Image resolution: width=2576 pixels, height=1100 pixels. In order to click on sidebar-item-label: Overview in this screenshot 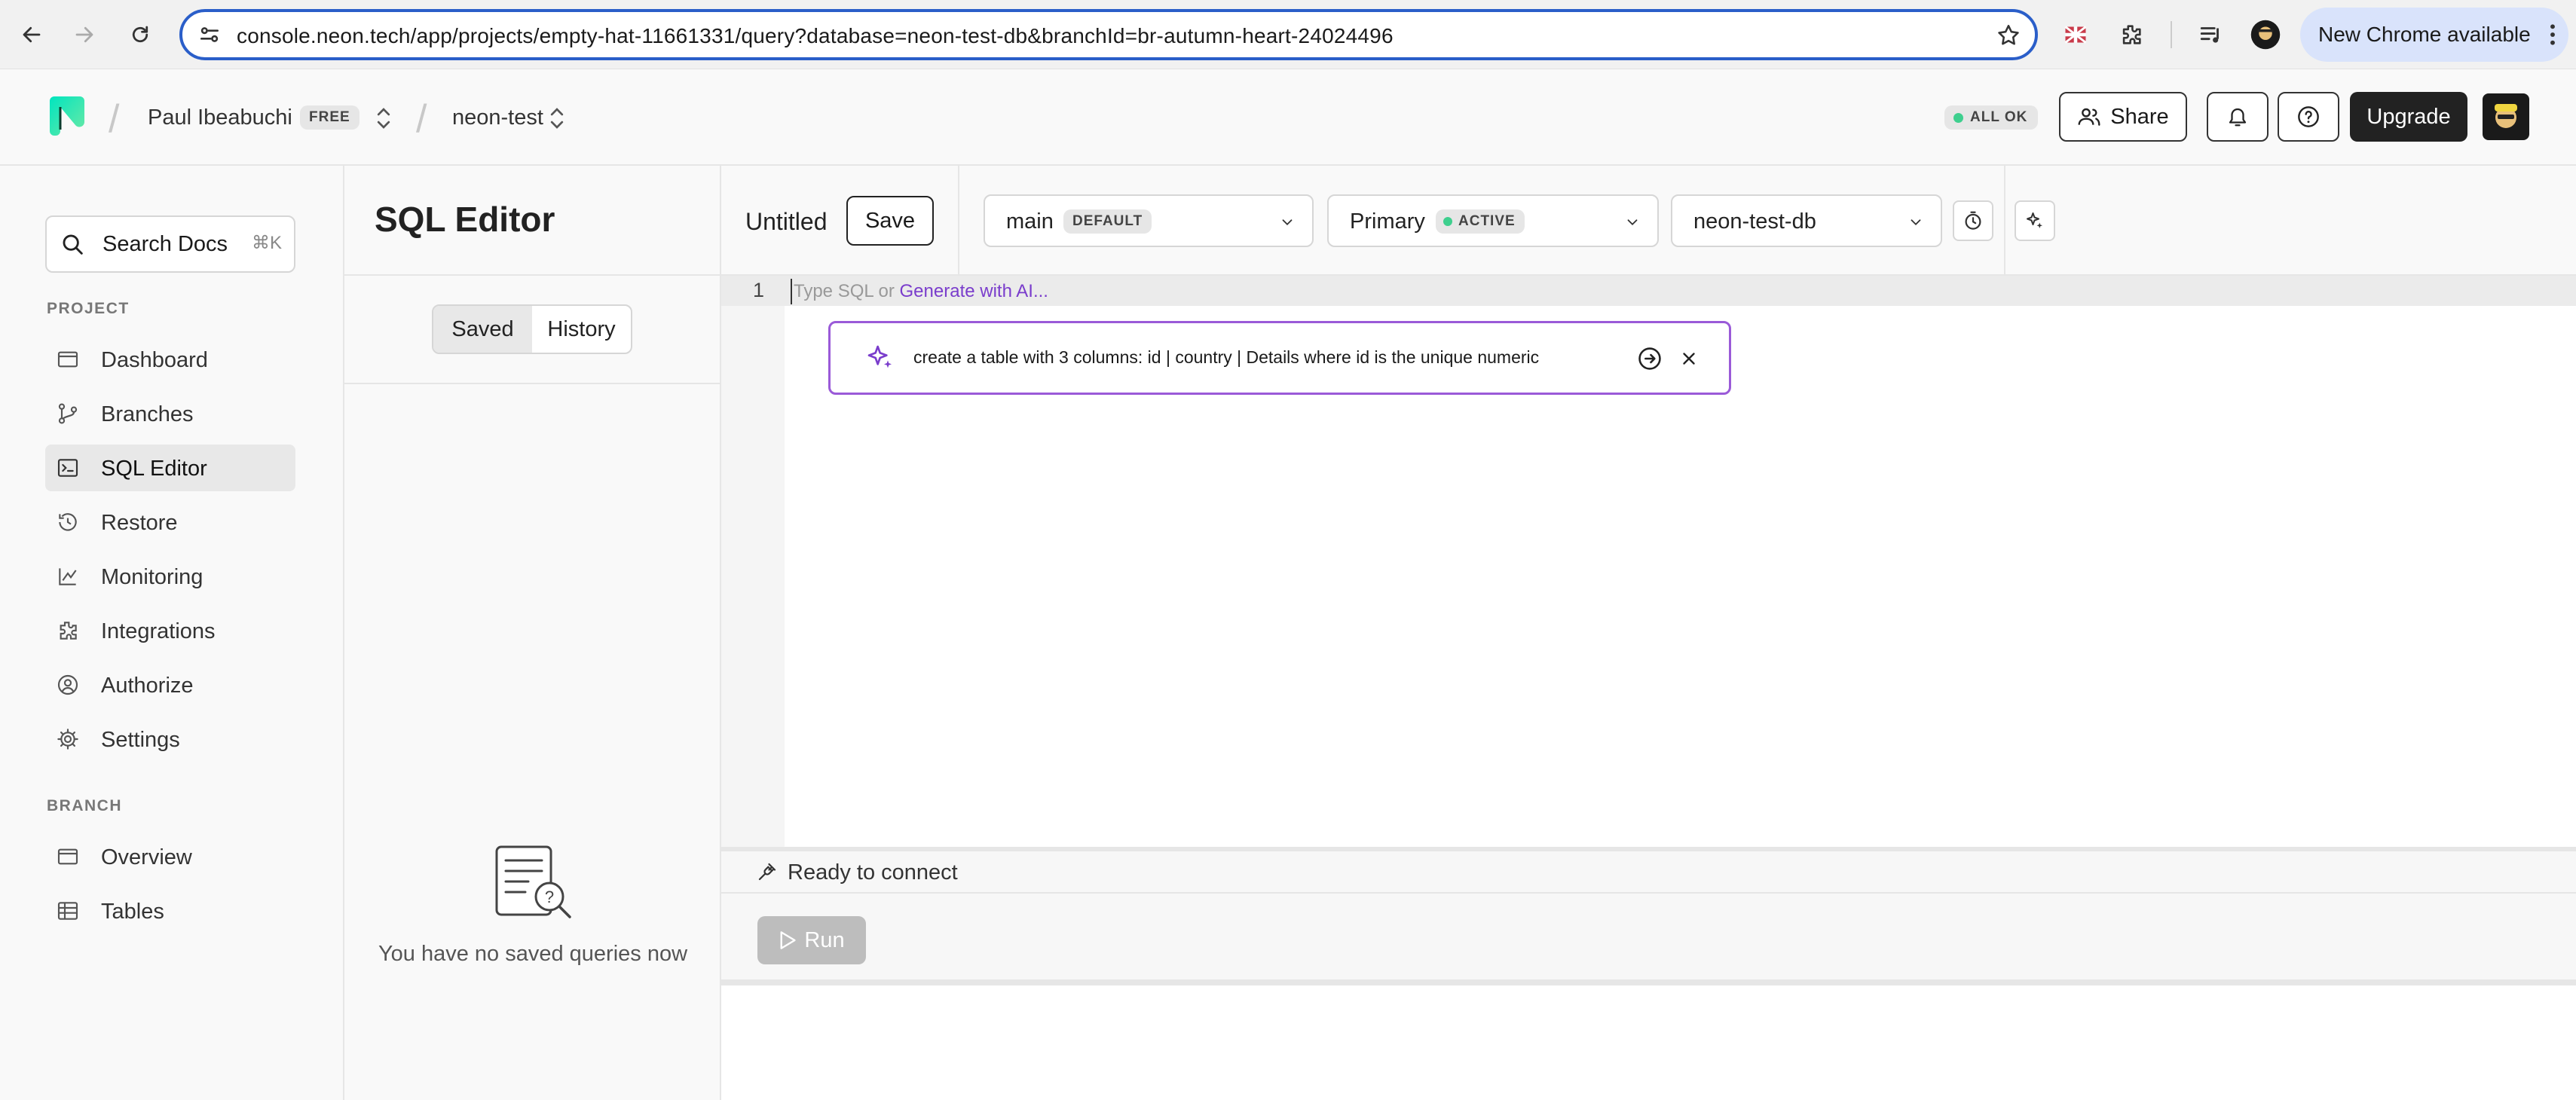, I will do `click(146, 857)`.